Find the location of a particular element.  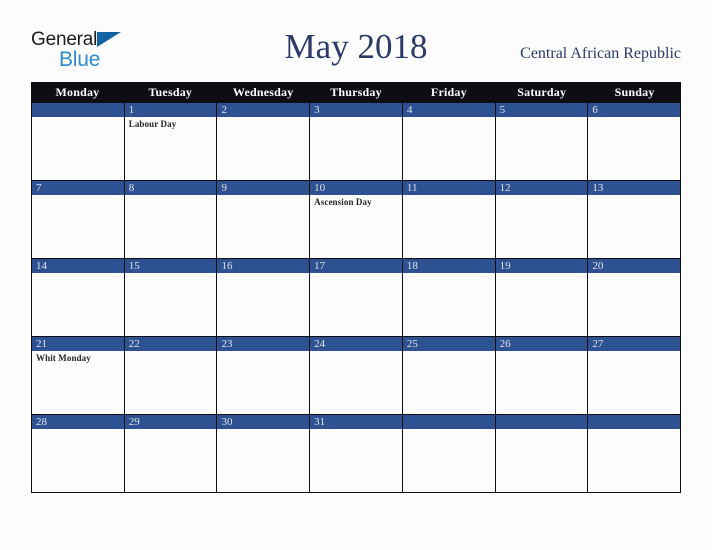

day-number: 21 is located at coordinates (78, 344).